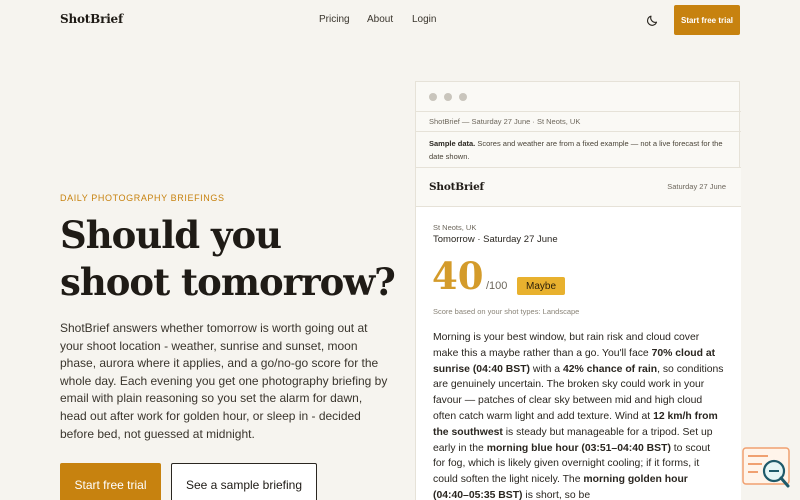 The height and width of the screenshot is (500, 800). Describe the element at coordinates (142, 198) in the screenshot. I see `hero-eyebrow: DAILY PHOTOGRAPHY BRIEFINGS` at that location.